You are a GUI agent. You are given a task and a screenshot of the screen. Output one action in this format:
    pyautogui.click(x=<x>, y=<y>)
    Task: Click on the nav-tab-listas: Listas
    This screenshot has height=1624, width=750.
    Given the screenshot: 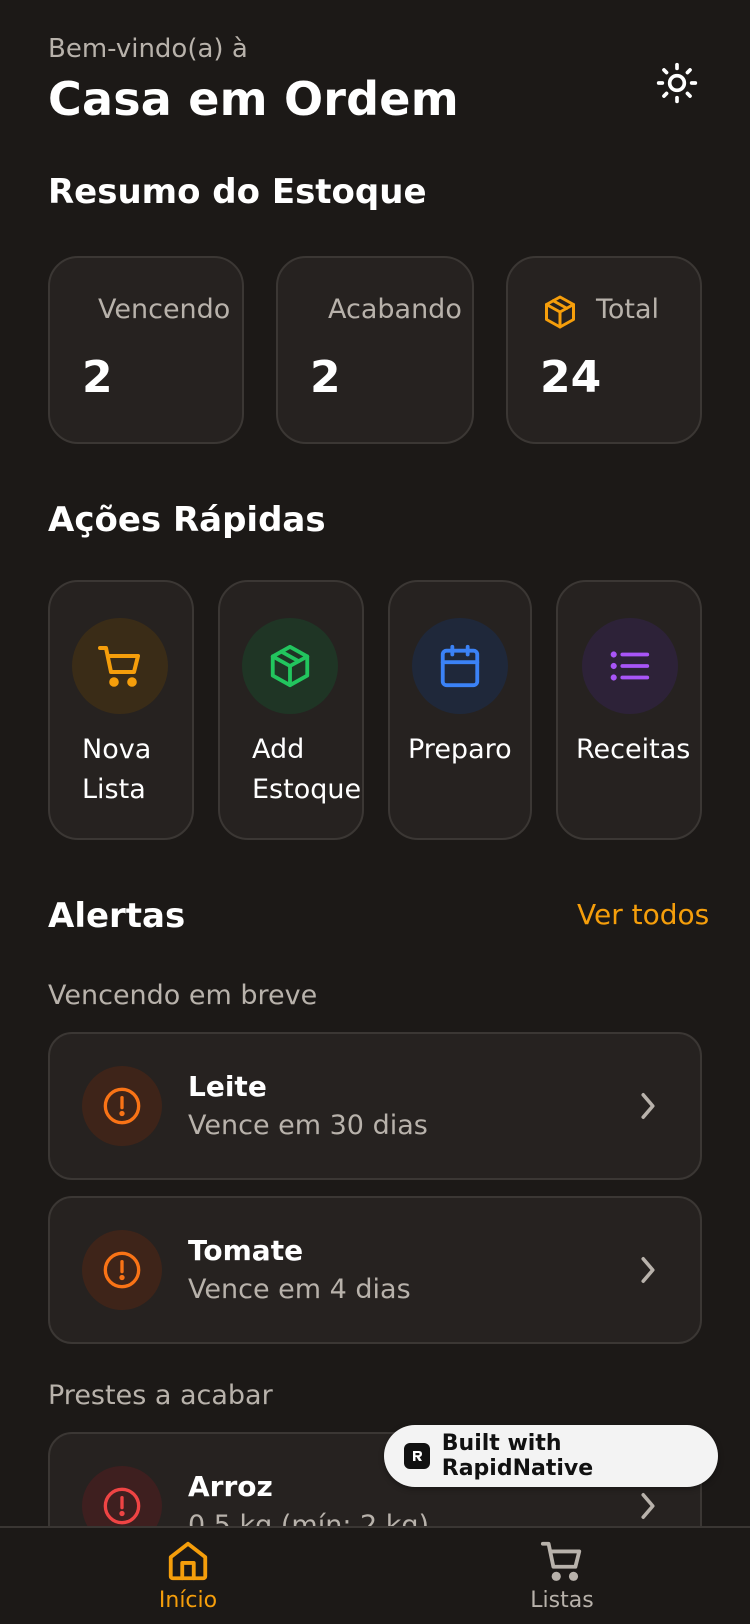 What is the action you would take?
    pyautogui.click(x=562, y=1575)
    